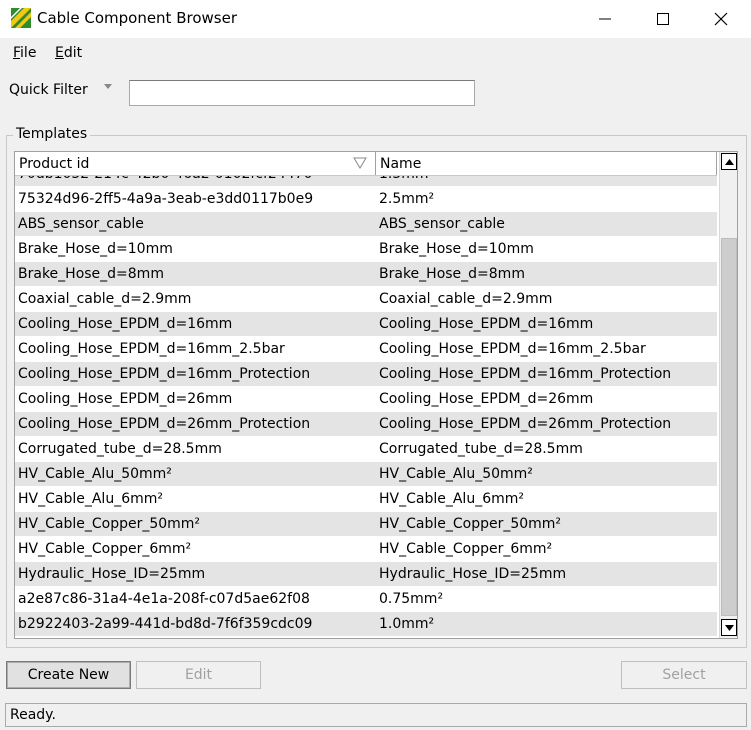  I want to click on status-text: Ready., so click(33, 715).